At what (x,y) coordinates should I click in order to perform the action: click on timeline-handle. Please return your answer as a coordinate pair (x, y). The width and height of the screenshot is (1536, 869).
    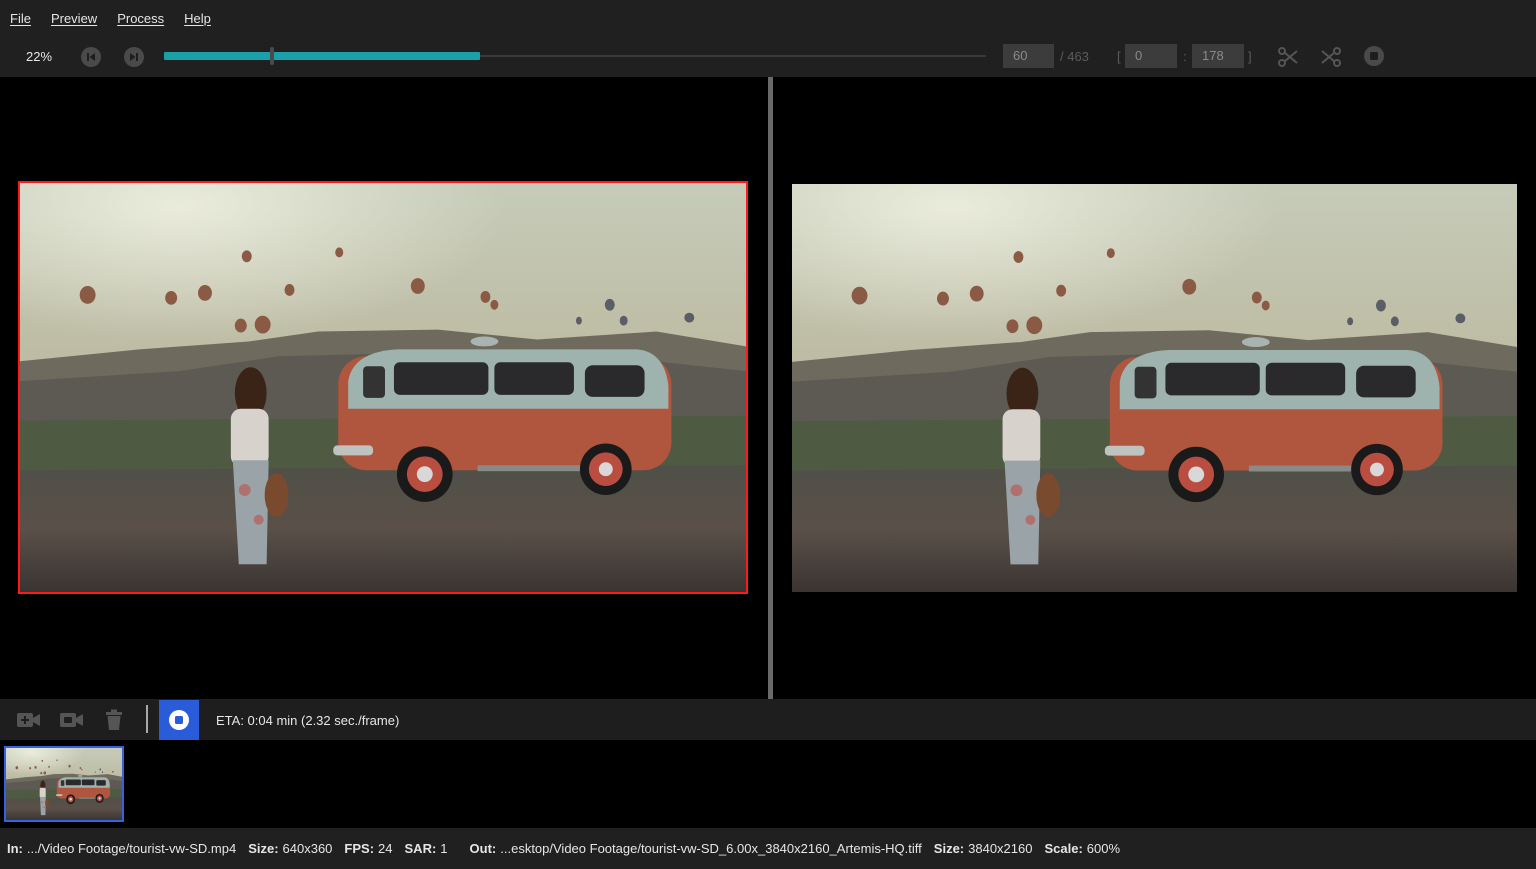
    Looking at the image, I should click on (272, 56).